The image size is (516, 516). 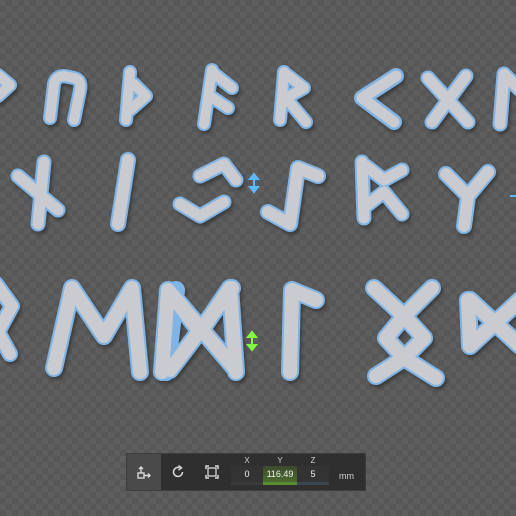 I want to click on rotate-icon, so click(x=178, y=471).